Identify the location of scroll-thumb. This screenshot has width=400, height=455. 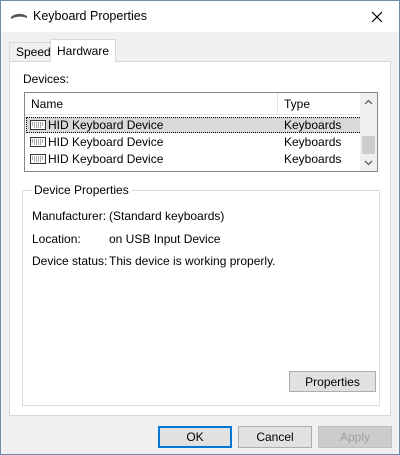
(368, 145).